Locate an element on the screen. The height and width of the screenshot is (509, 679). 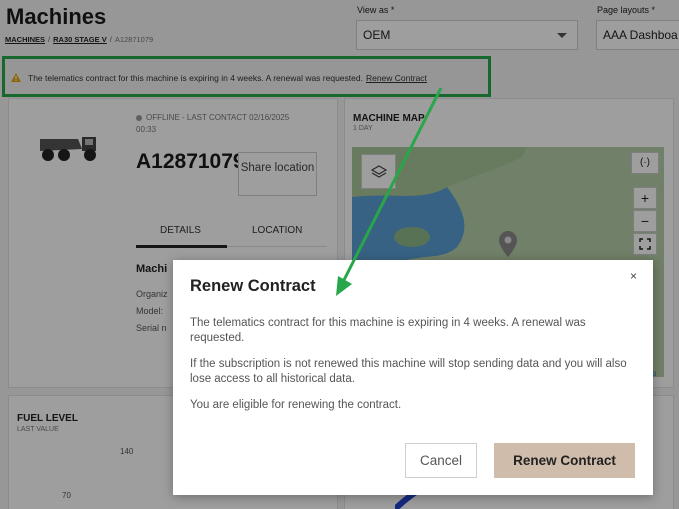
dialog-title: Renew Contract is located at coordinates (253, 286).